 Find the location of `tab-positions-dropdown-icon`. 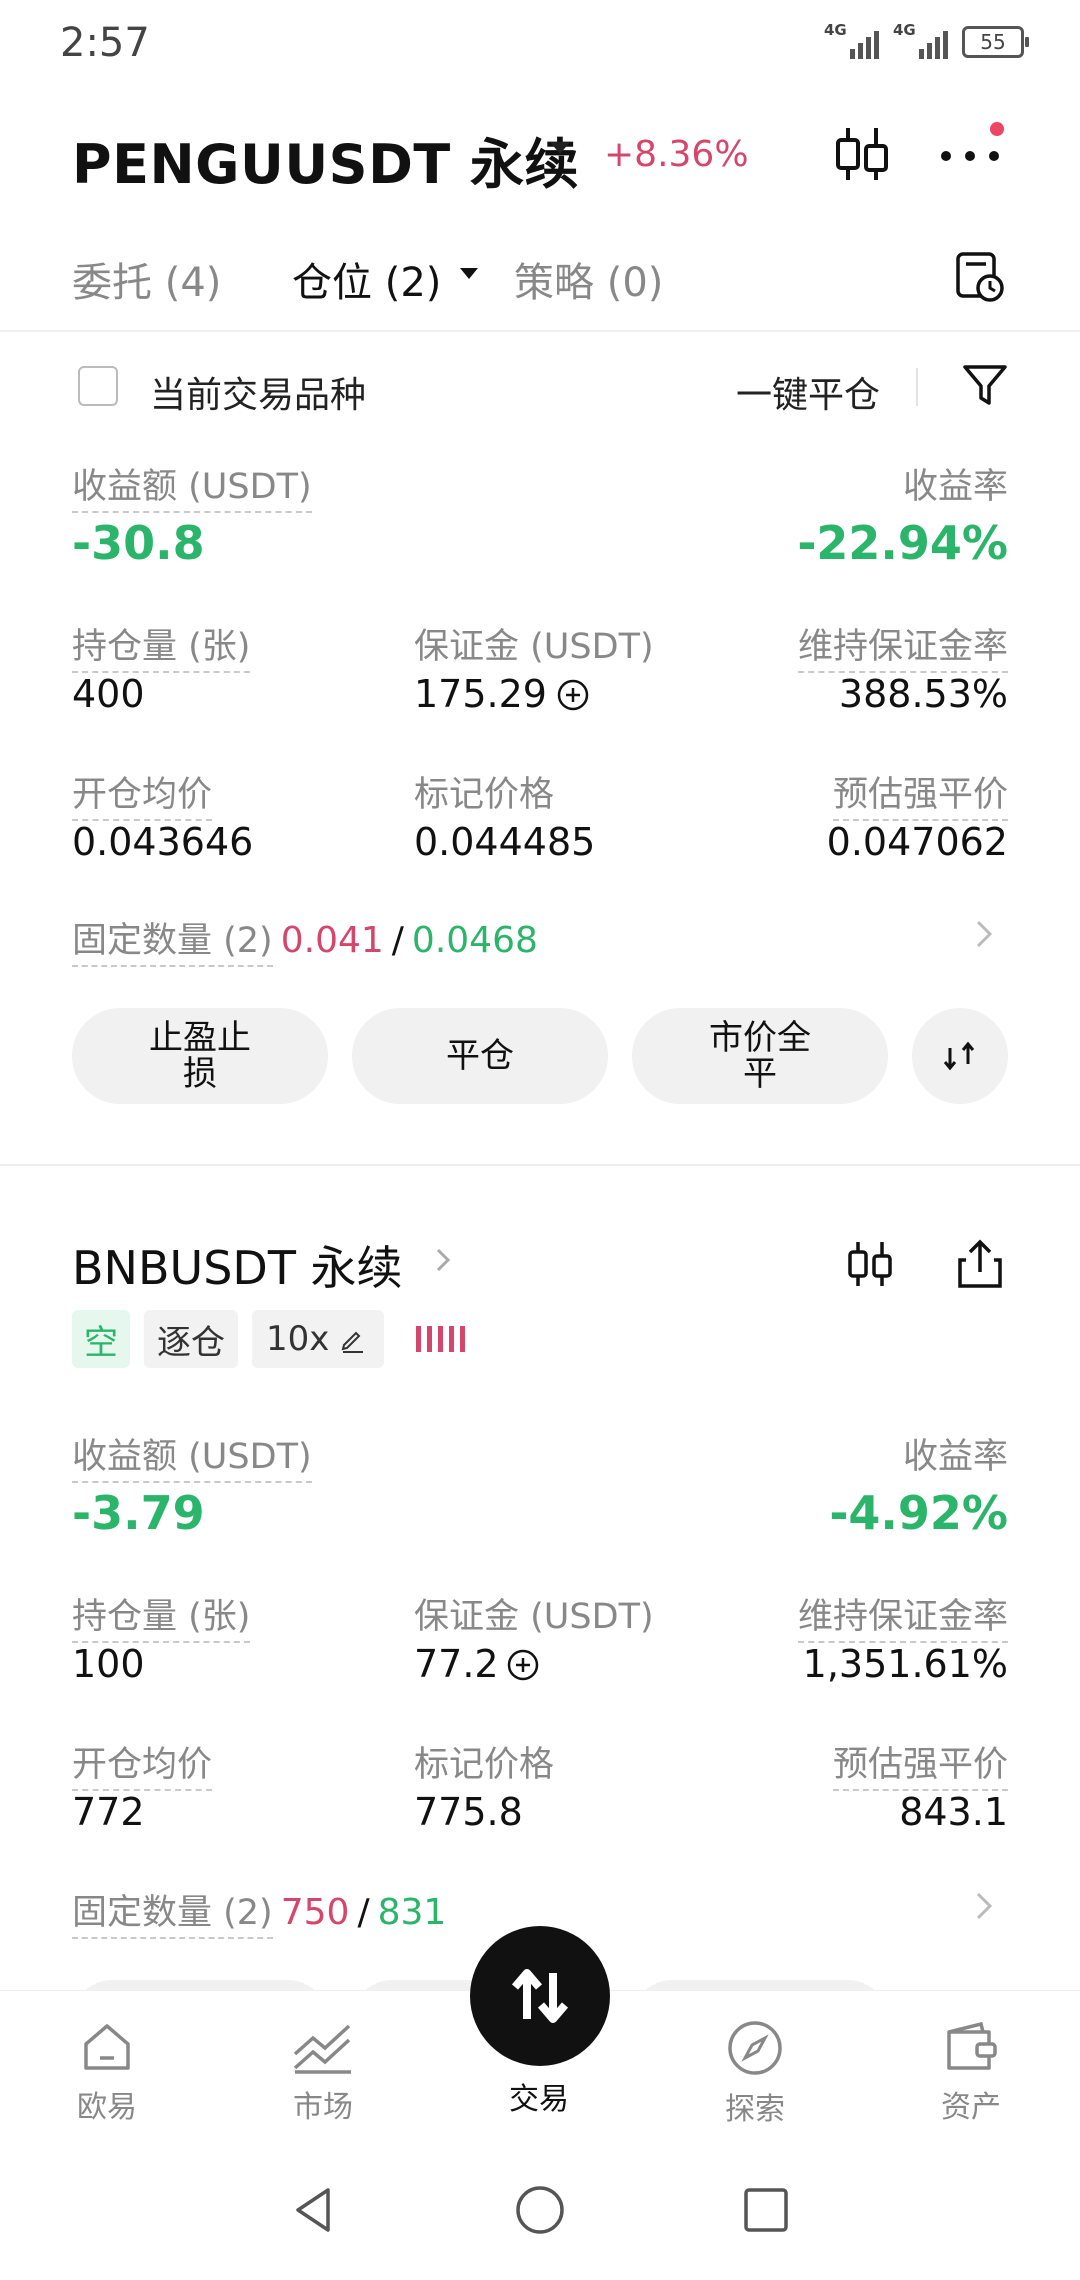

tab-positions-dropdown-icon is located at coordinates (469, 273).